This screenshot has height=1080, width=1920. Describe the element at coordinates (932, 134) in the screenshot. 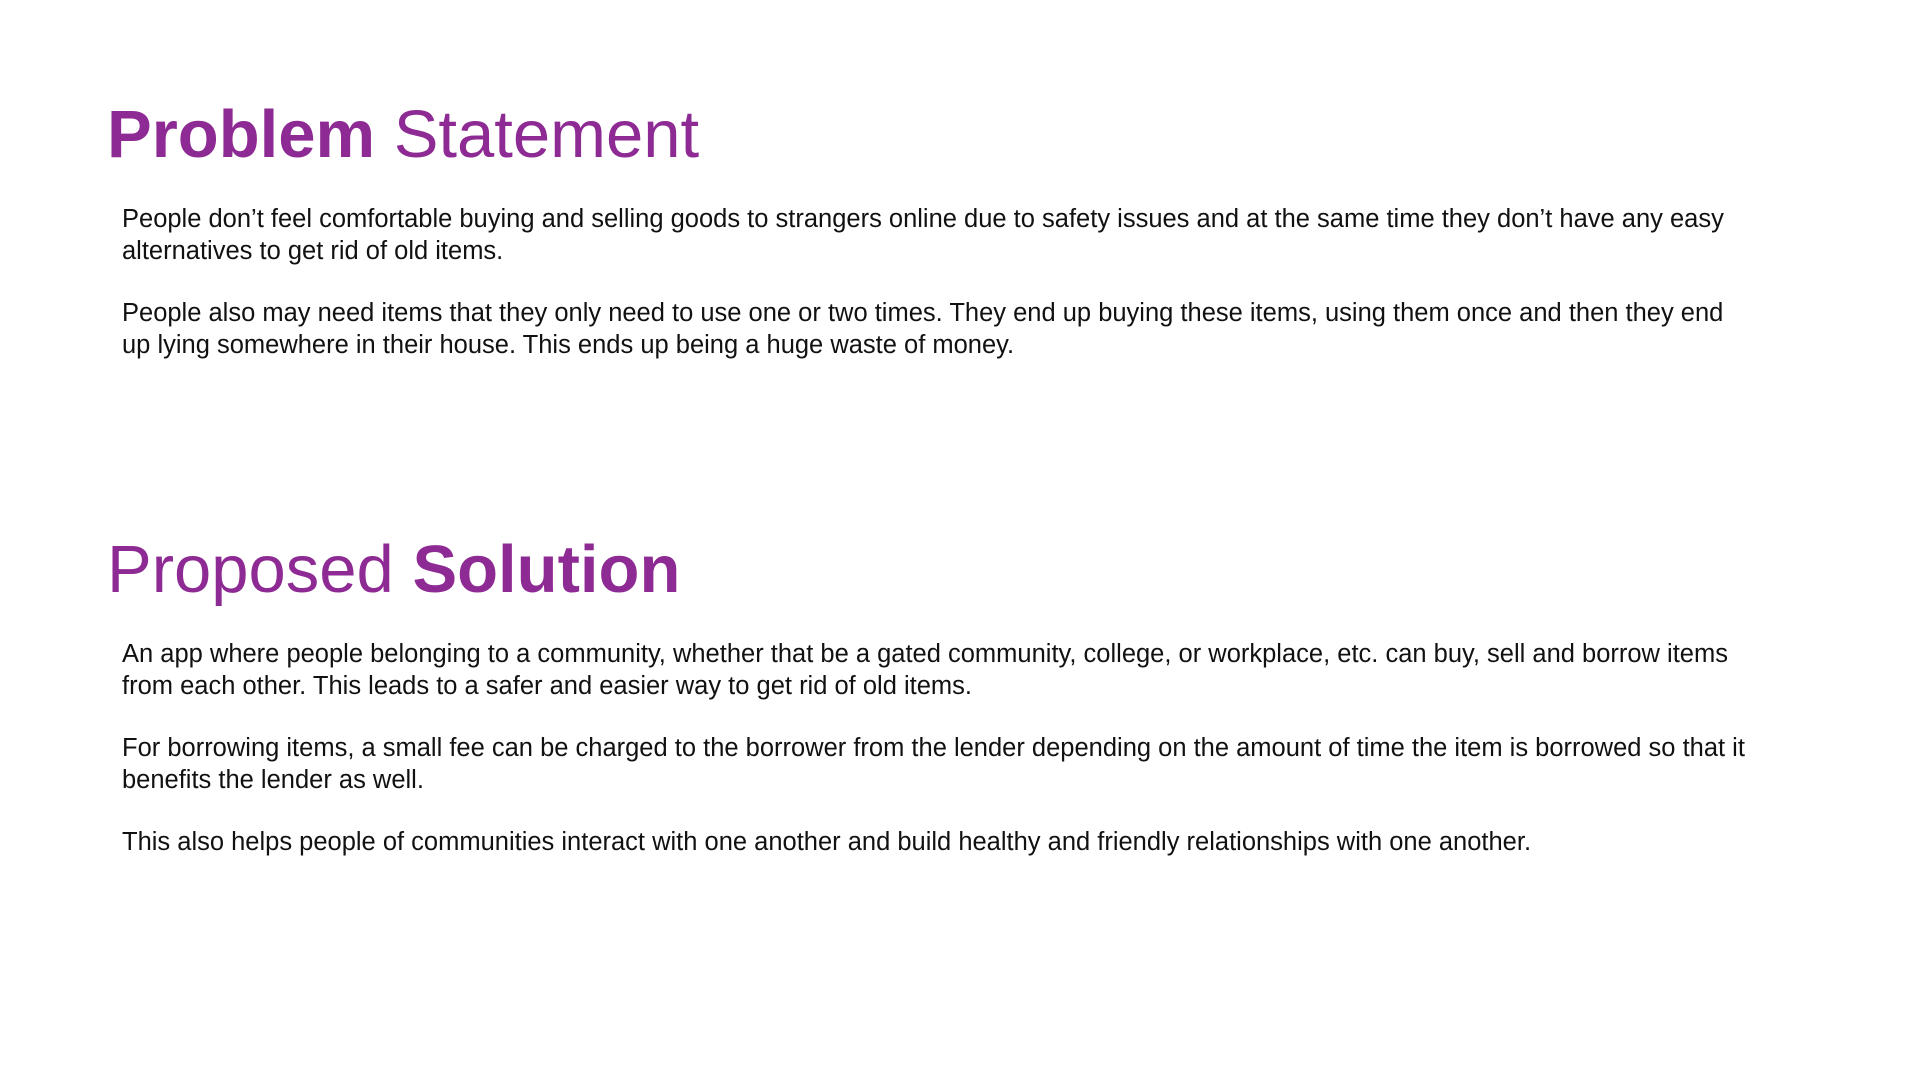

I see `problem-statement-heading: Problem Statement` at that location.